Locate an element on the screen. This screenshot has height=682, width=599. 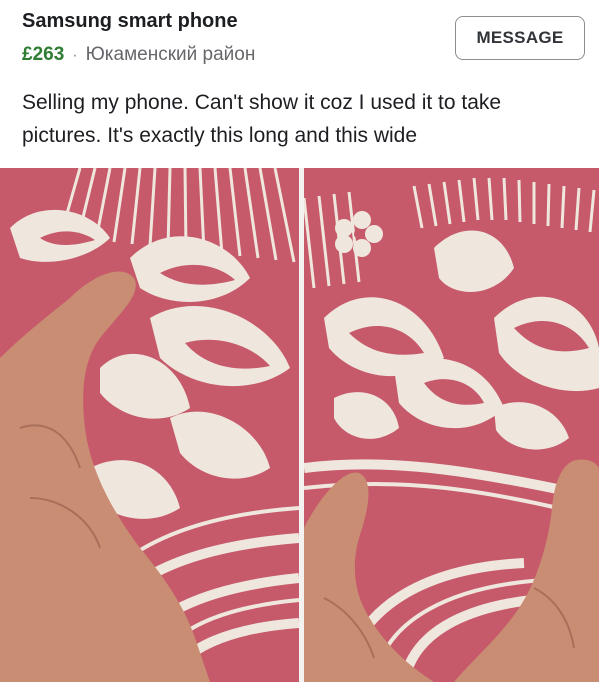
listing-price: £263 is located at coordinates (43, 54).